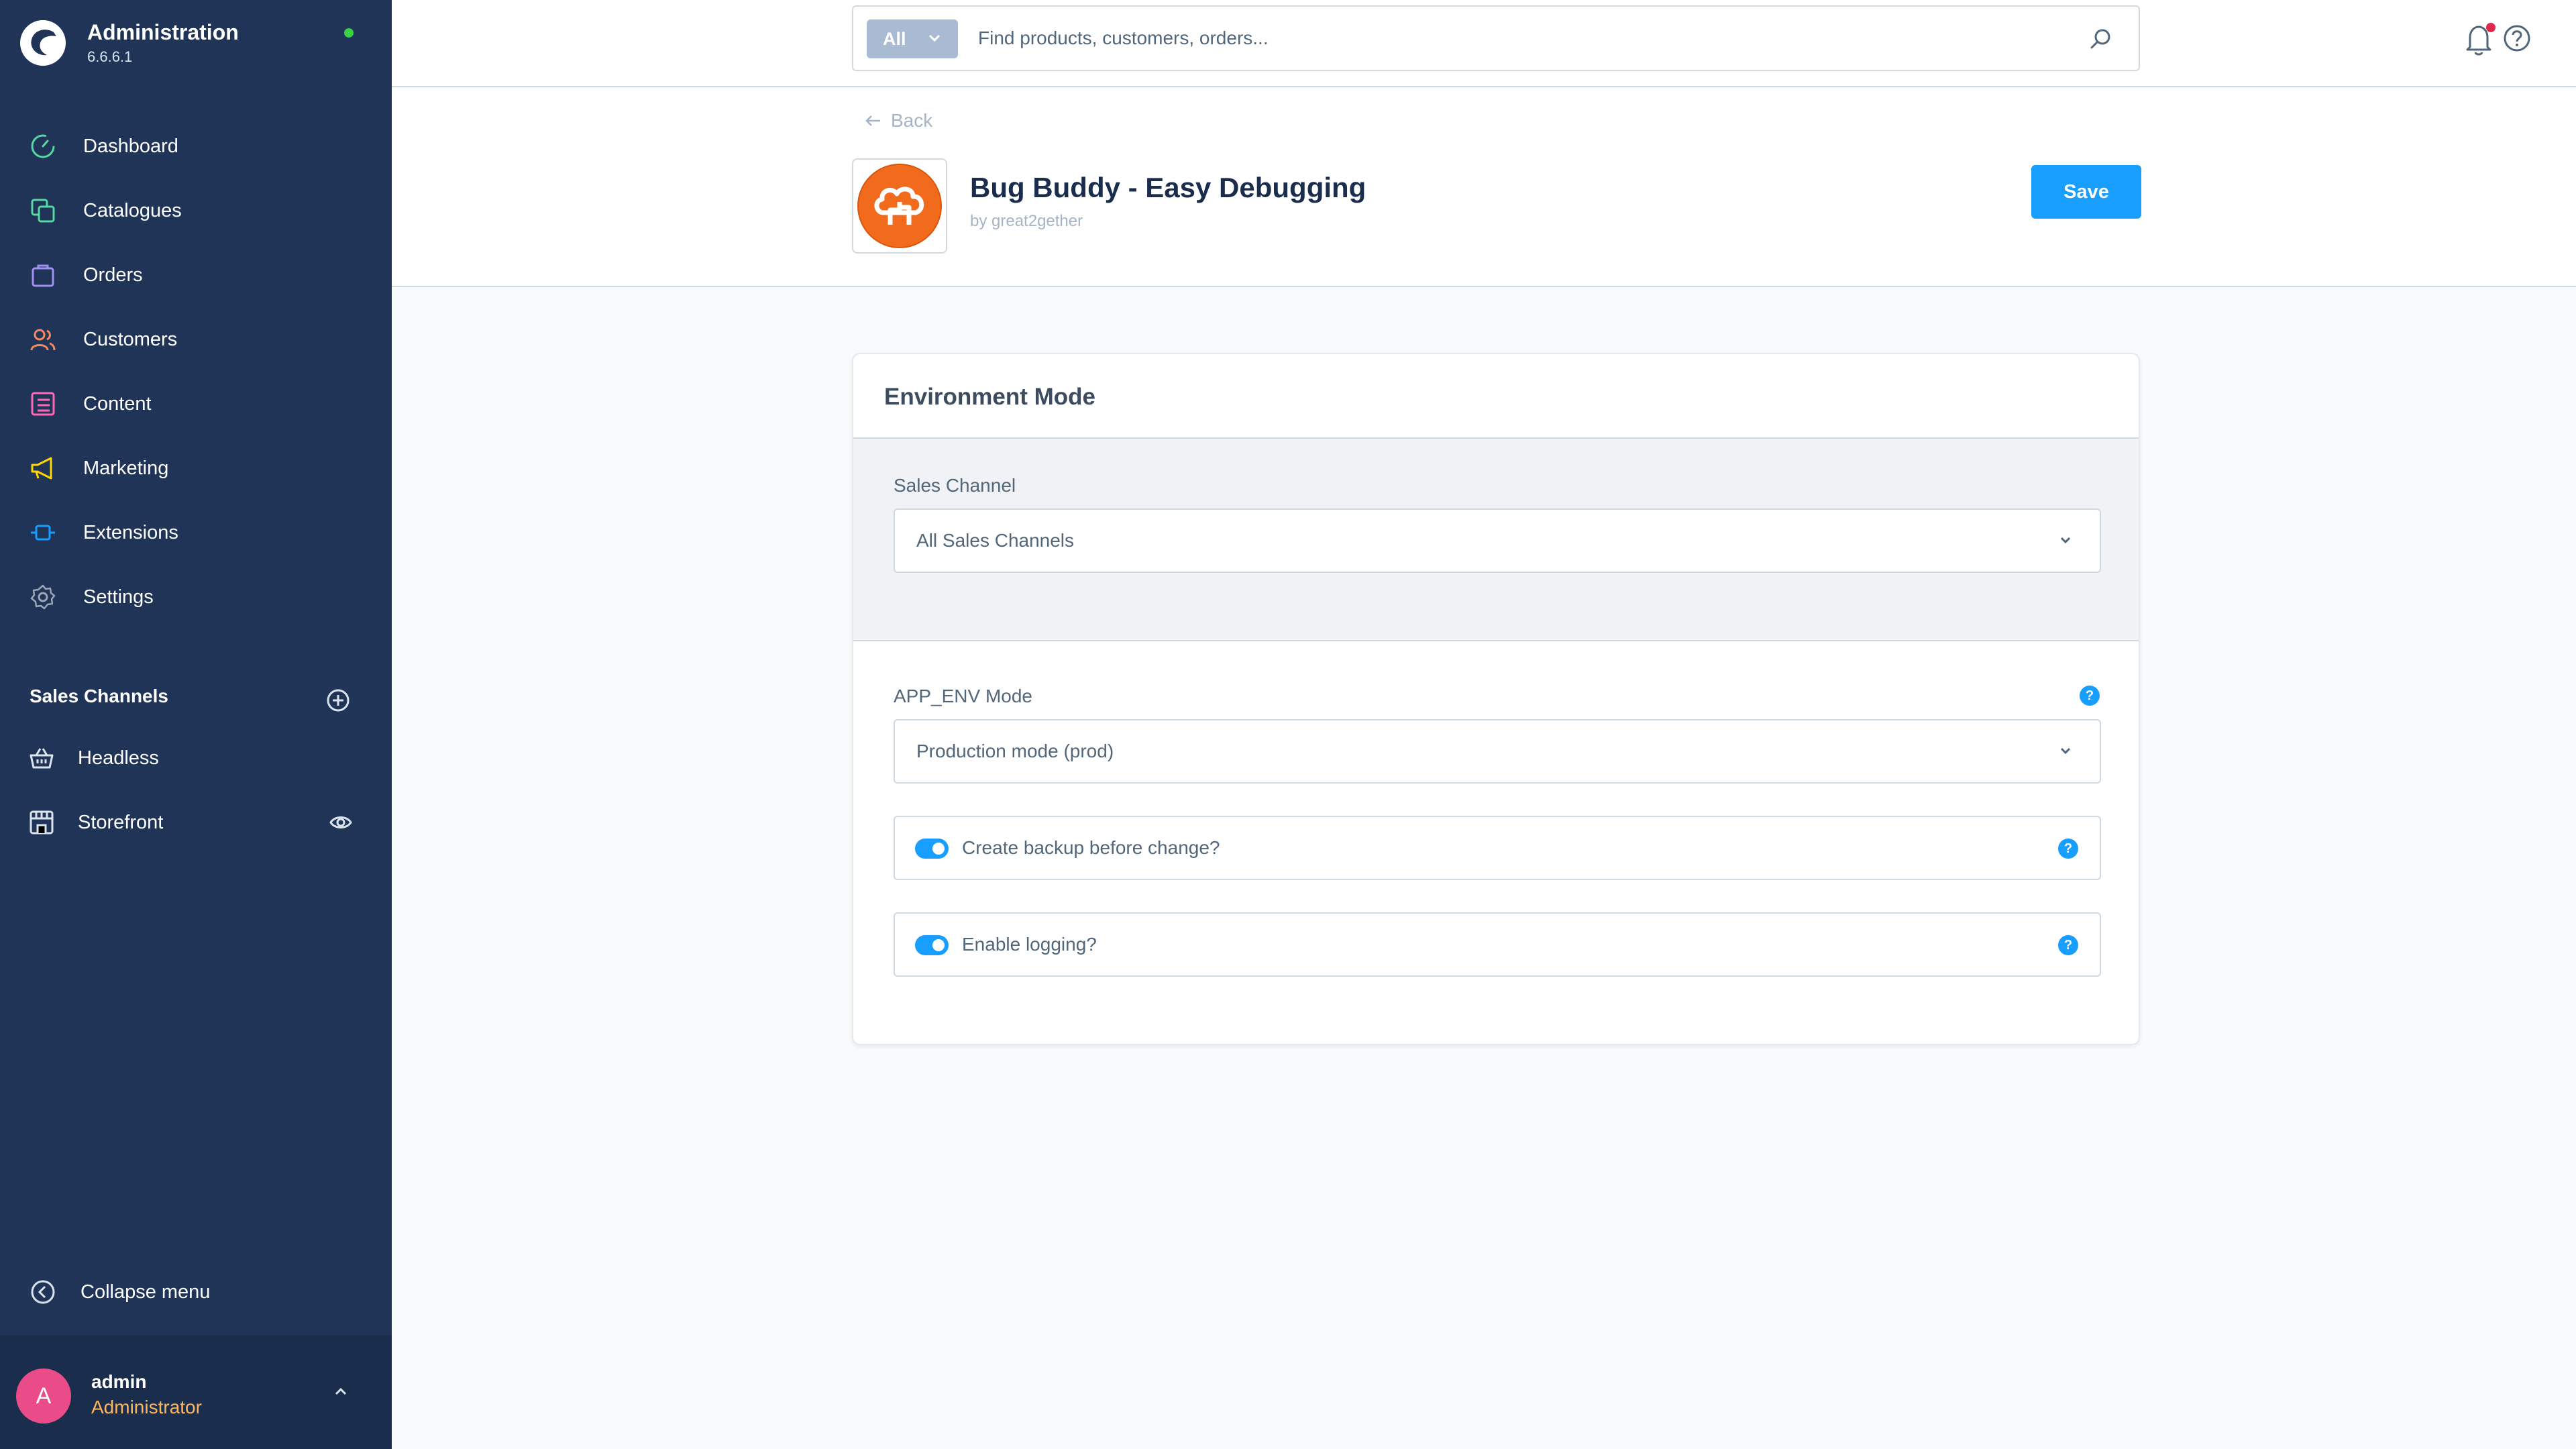 Image resolution: width=2576 pixels, height=1449 pixels. What do you see at coordinates (126, 468) in the screenshot?
I see `nav-label: Marketing` at bounding box center [126, 468].